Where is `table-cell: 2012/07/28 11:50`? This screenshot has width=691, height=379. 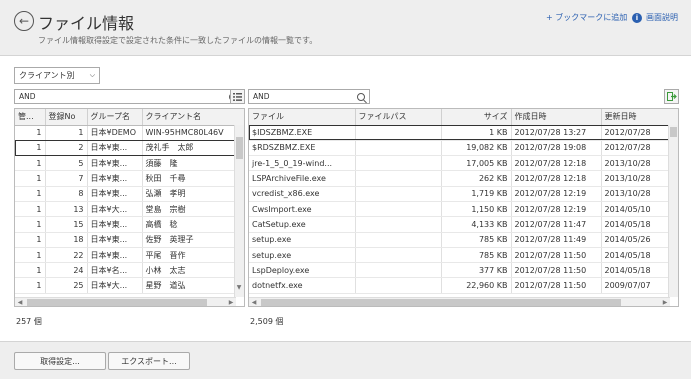 table-cell: 2012/07/28 11:50 is located at coordinates (556, 285).